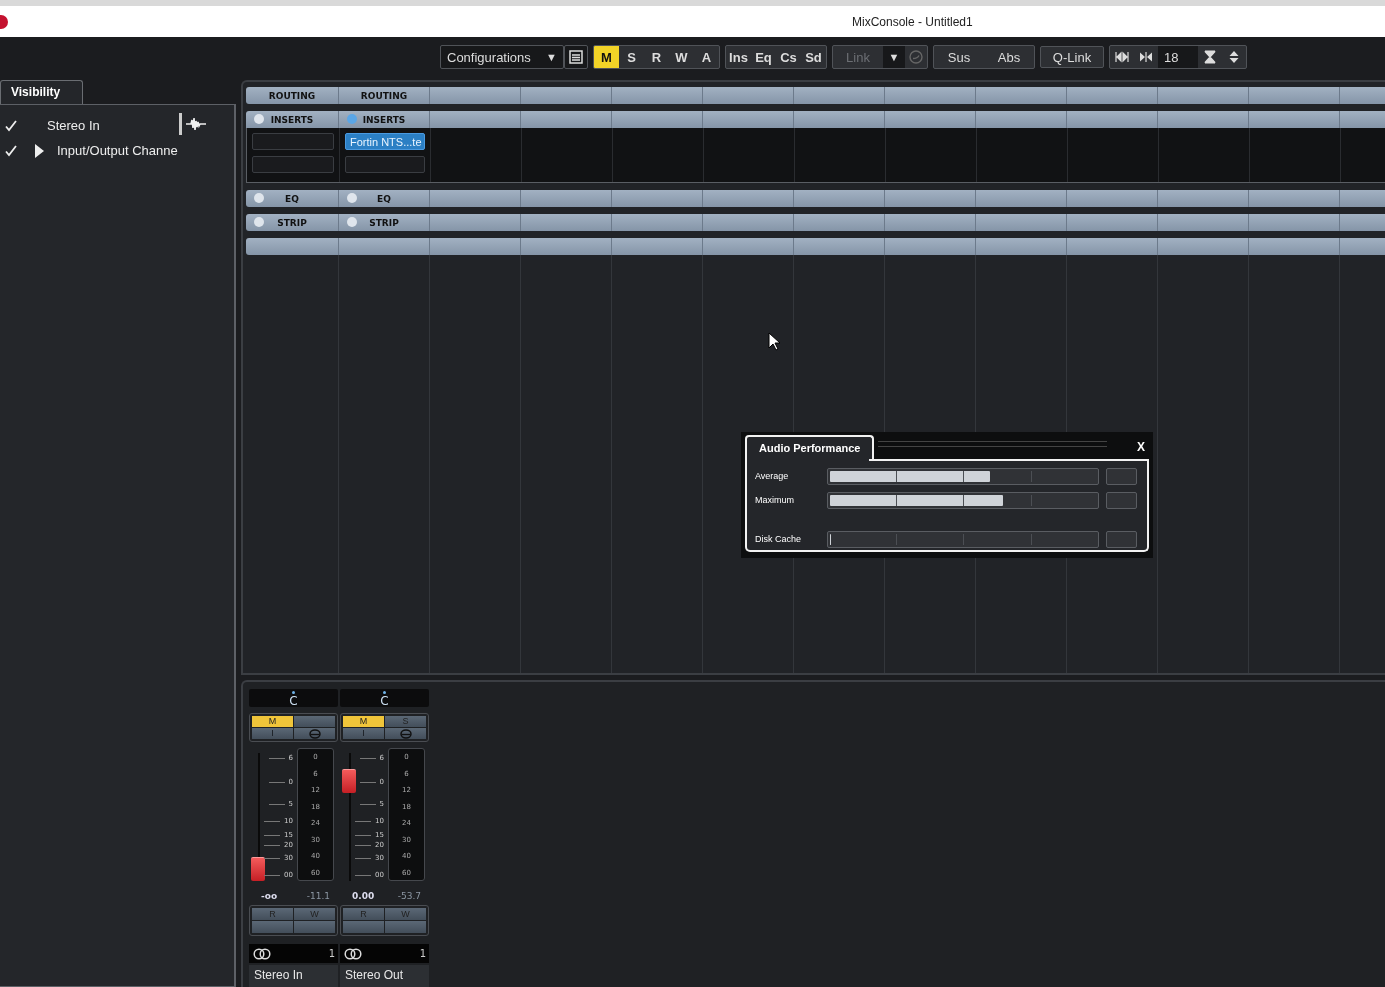 This screenshot has width=1385, height=987. I want to click on mode-button: Abs, so click(1009, 57).